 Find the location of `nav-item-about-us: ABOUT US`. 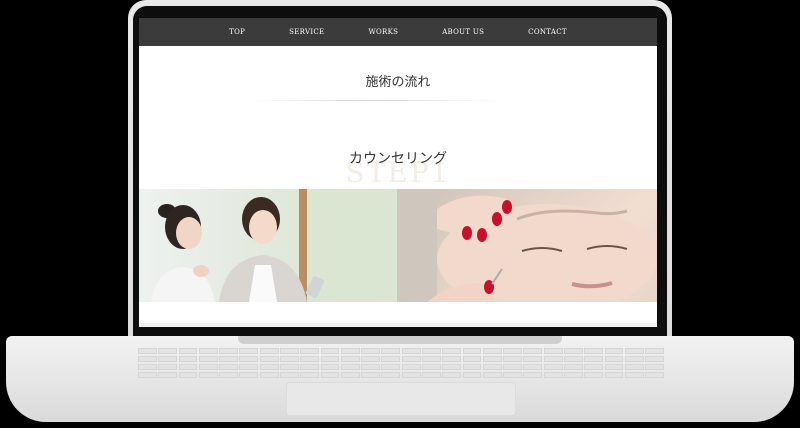

nav-item-about-us: ABOUT US is located at coordinates (463, 32).